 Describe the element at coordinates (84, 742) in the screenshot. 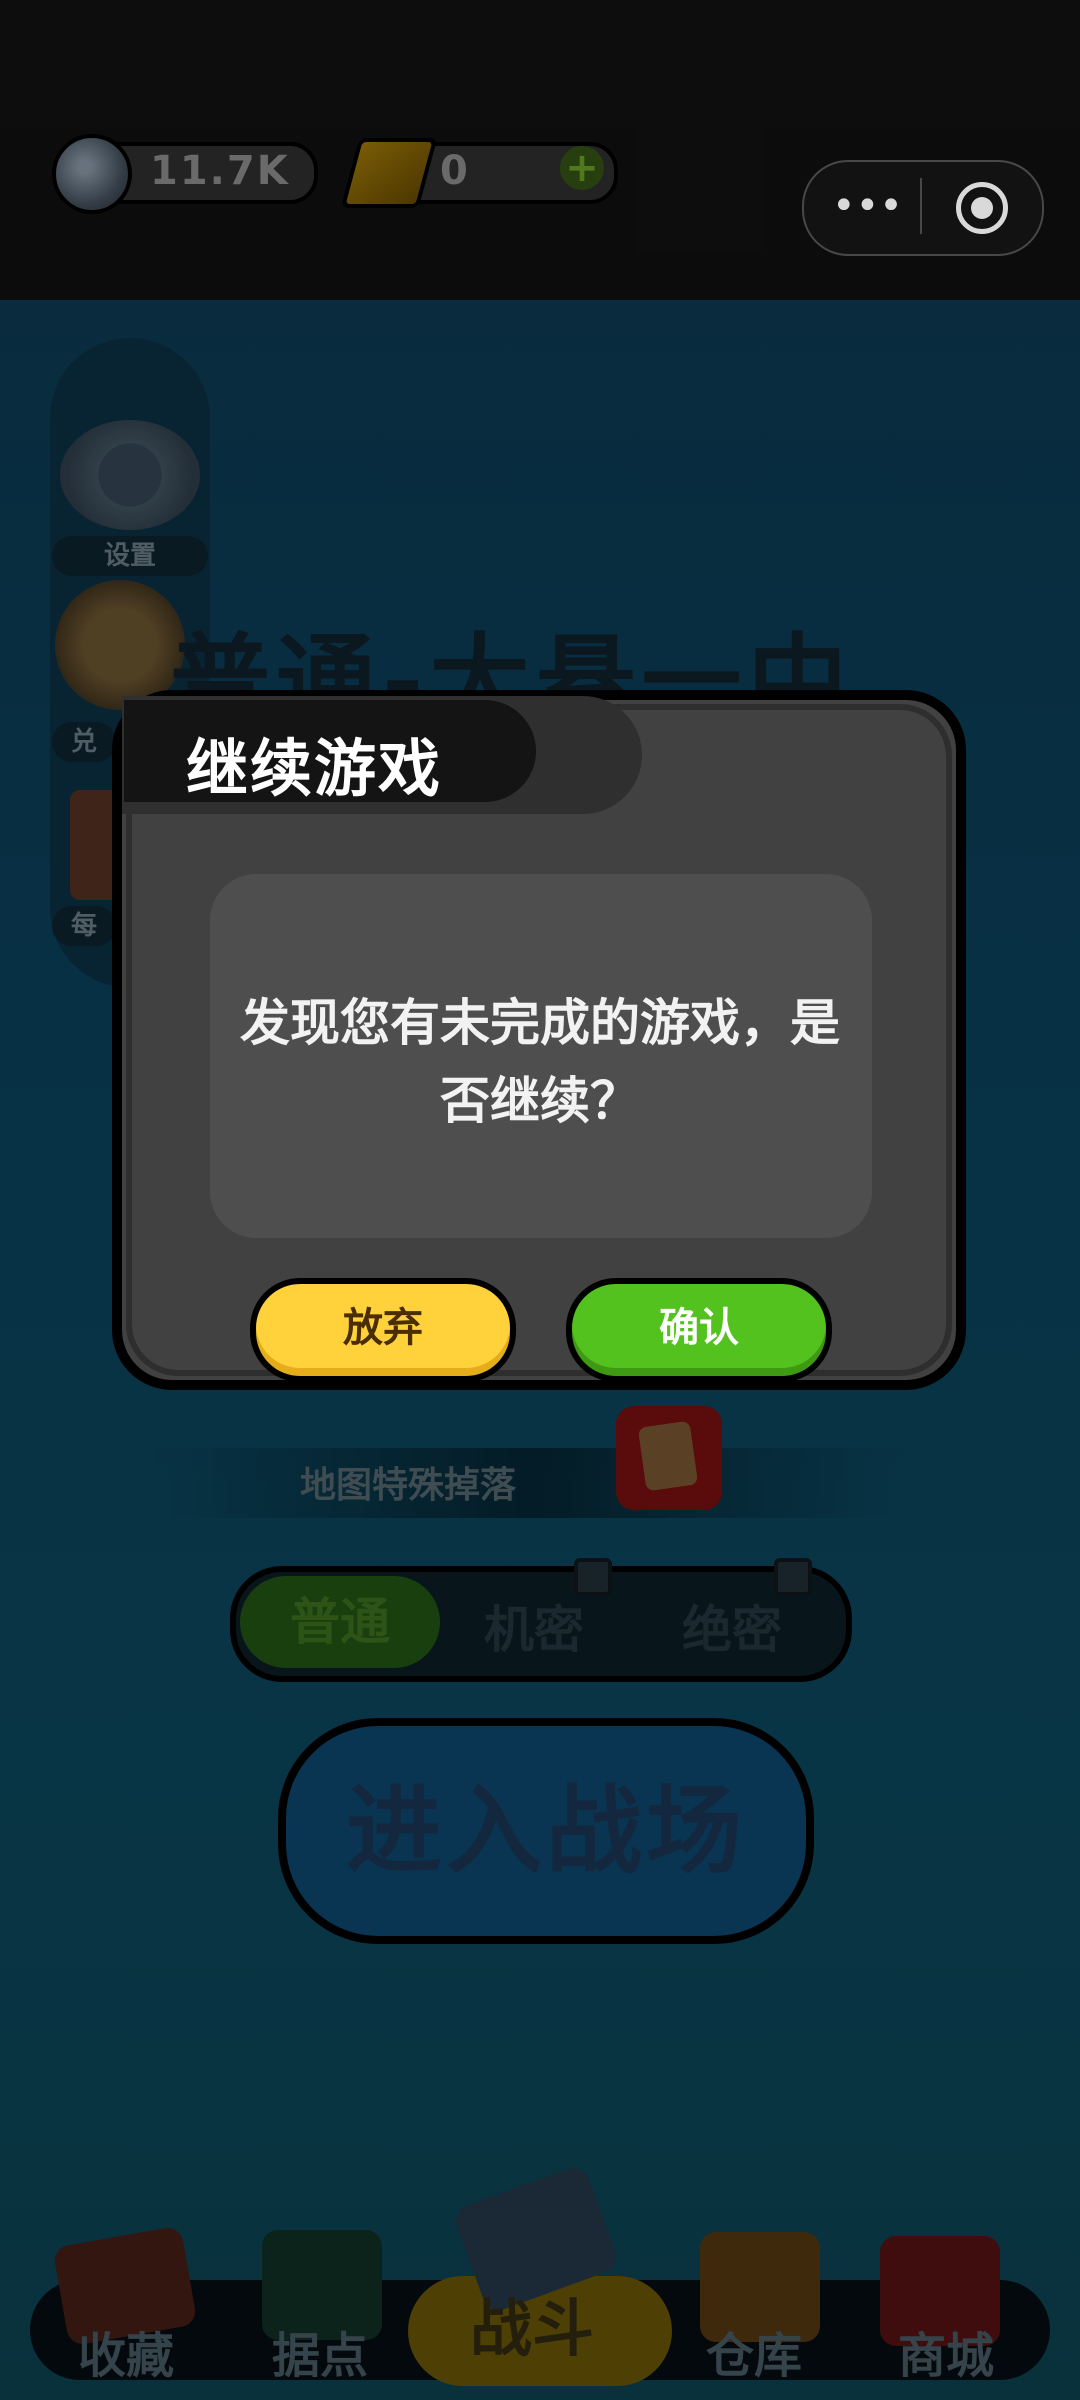

I see `exchange-label: 兑` at that location.